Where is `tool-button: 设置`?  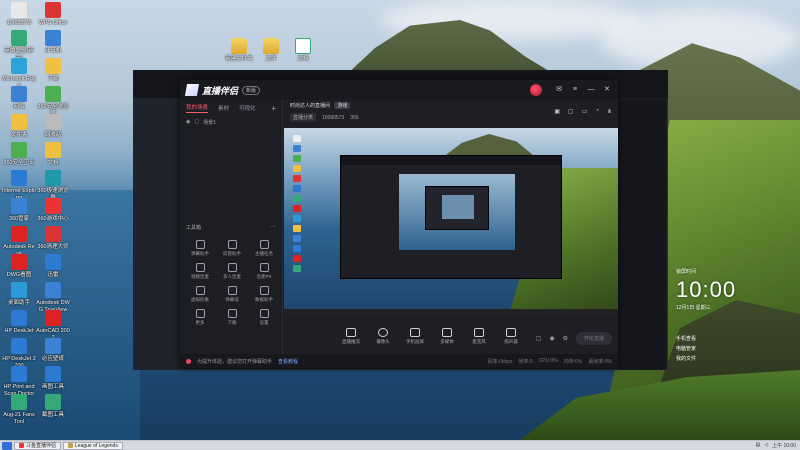 tool-button: 设置 is located at coordinates (264, 317).